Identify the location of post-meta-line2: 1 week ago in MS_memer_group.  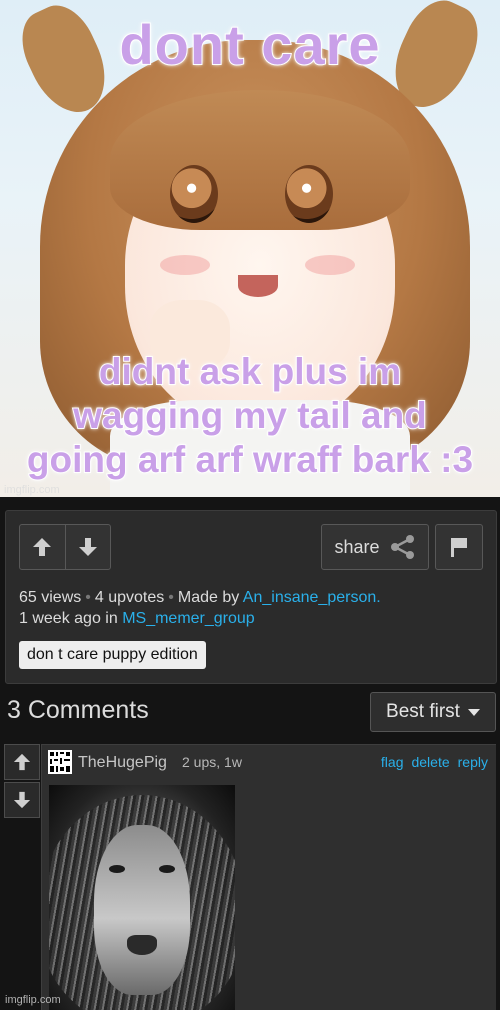
(200, 618).